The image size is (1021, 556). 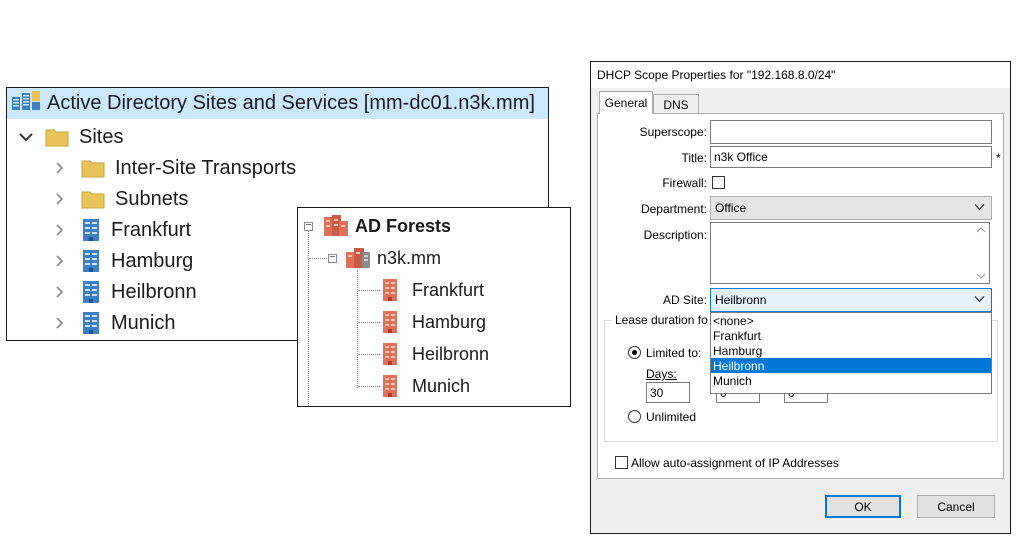 I want to click on firewall-checkbox, so click(x=718, y=182).